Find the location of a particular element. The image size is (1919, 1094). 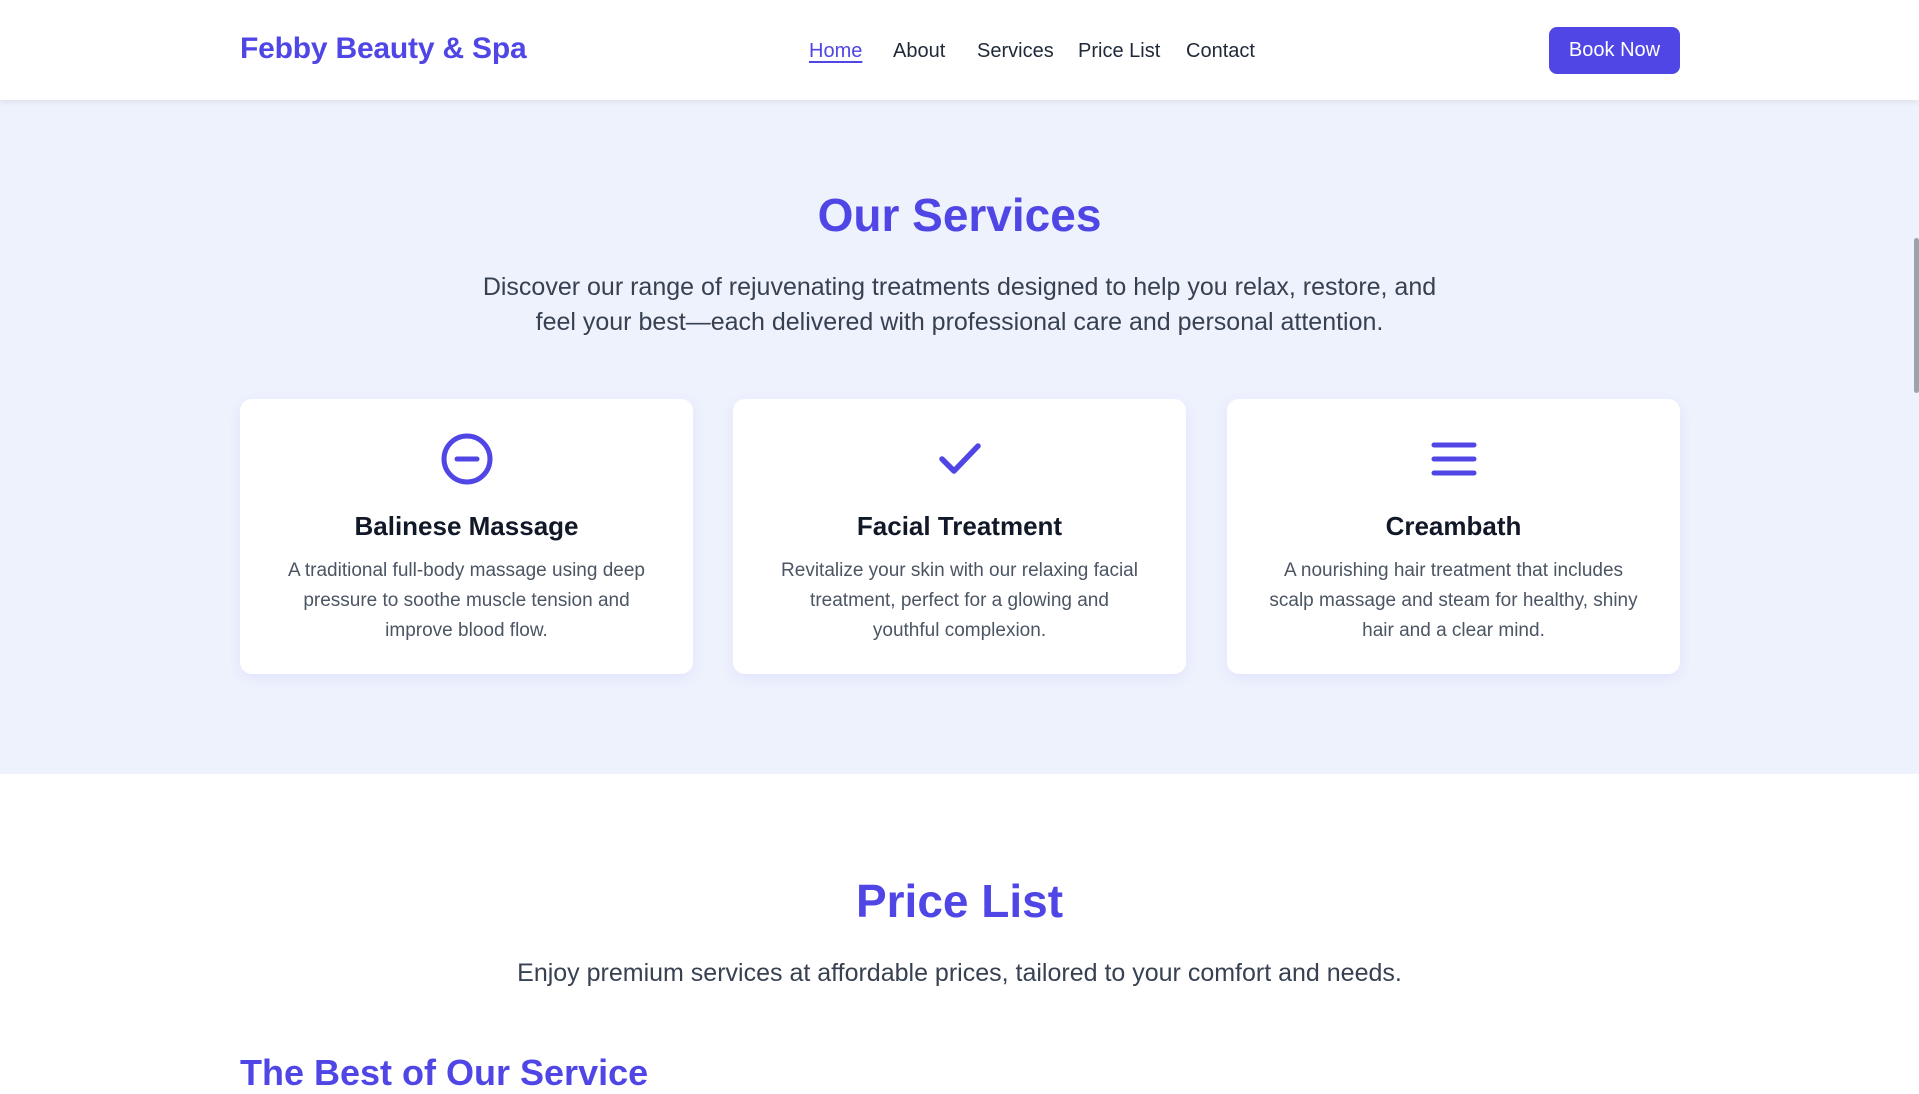

card-title: Facial Treatment is located at coordinates (959, 526).